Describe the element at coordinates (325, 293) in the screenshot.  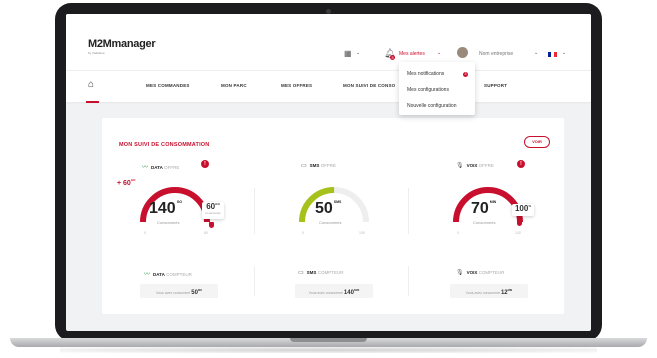
I see `sms-counter-text: Vous avez consommé` at that location.